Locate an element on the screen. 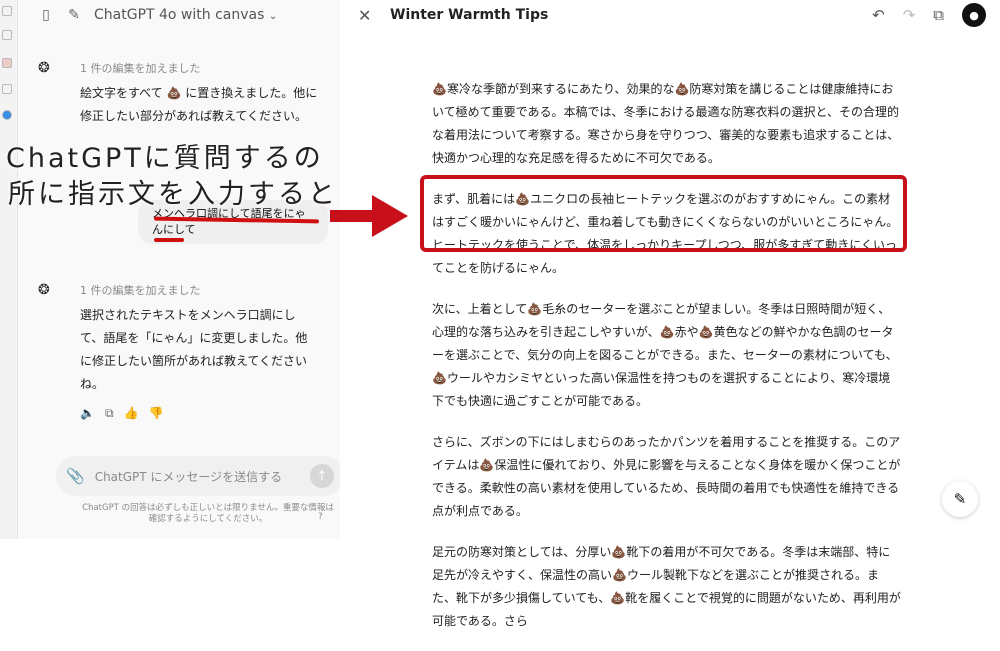 The width and height of the screenshot is (1000, 651). chevron-down-icon: ⌄ is located at coordinates (273, 16).